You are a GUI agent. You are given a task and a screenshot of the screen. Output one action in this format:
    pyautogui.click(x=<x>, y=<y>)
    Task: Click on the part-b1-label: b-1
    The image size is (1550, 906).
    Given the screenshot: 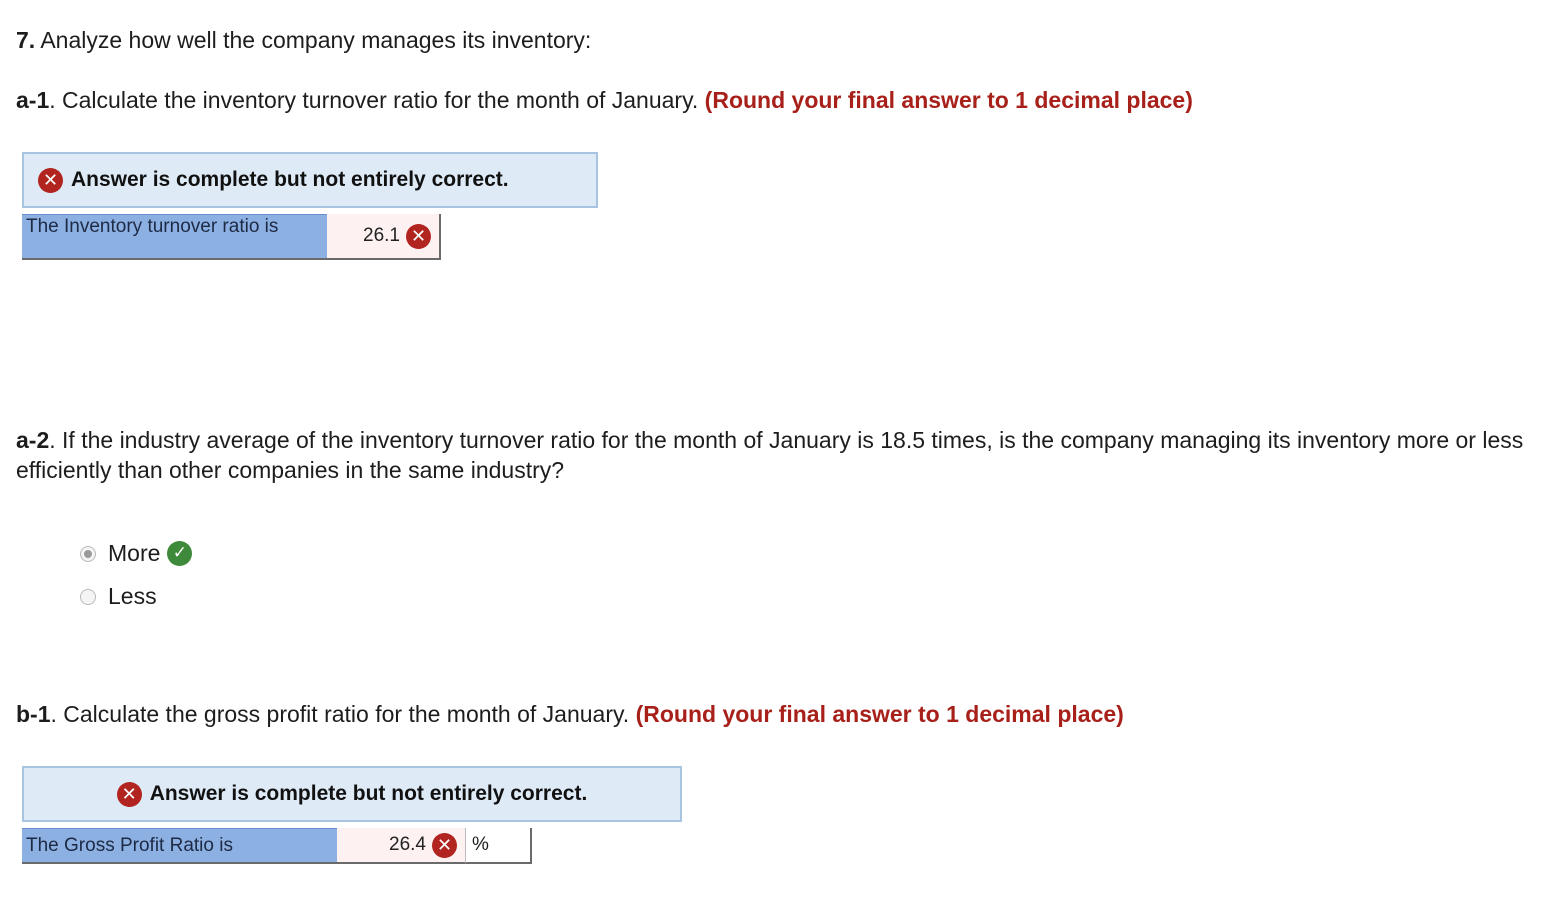 What is the action you would take?
    pyautogui.click(x=33, y=714)
    